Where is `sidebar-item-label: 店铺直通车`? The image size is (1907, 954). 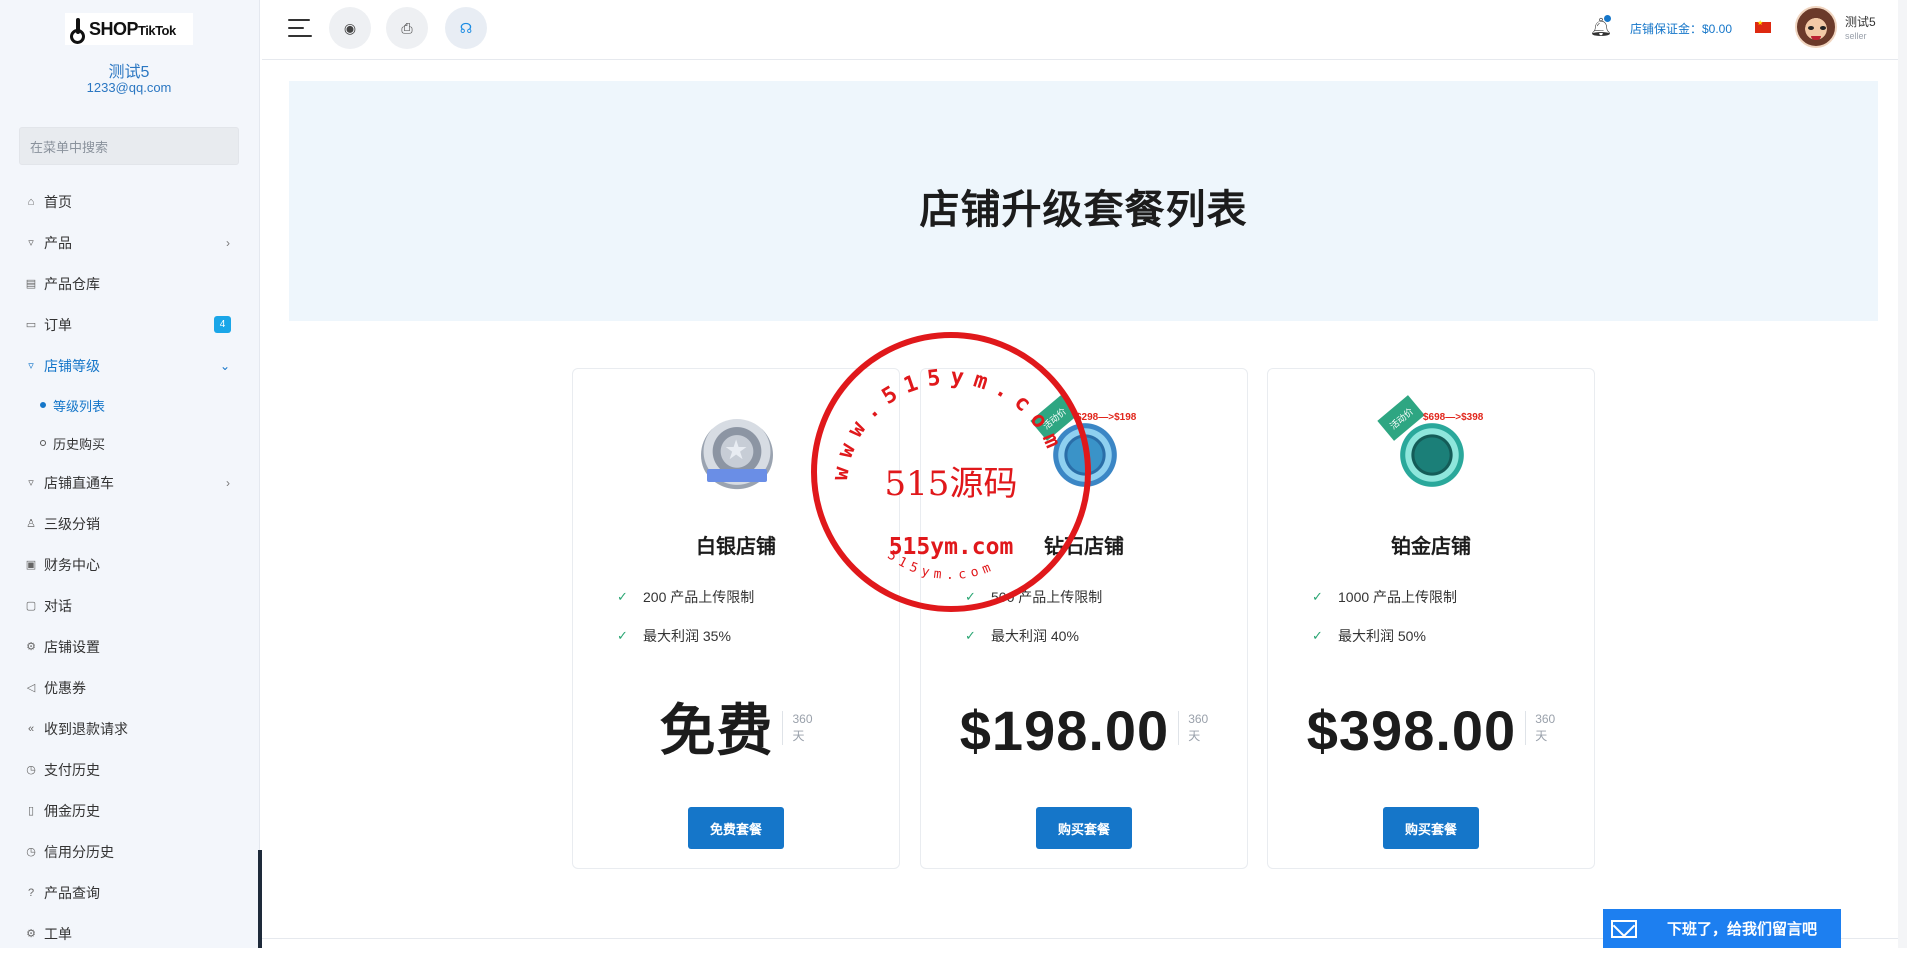
sidebar-item-label: 店铺直通车 is located at coordinates (79, 482).